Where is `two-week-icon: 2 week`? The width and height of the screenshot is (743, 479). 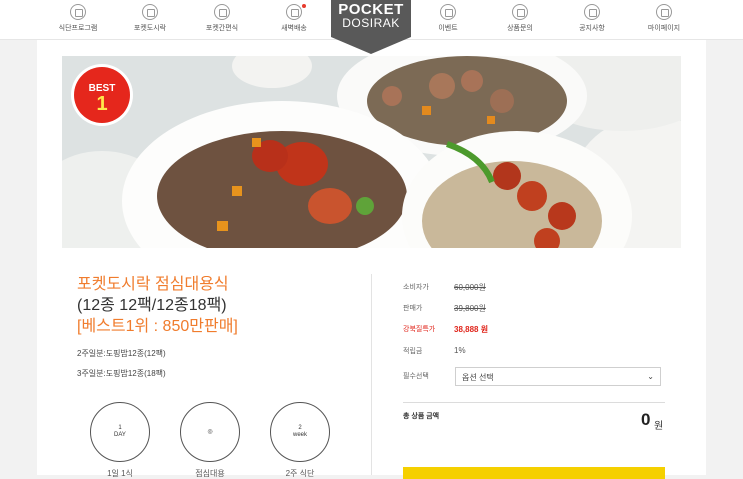 two-week-icon: 2 week is located at coordinates (300, 432).